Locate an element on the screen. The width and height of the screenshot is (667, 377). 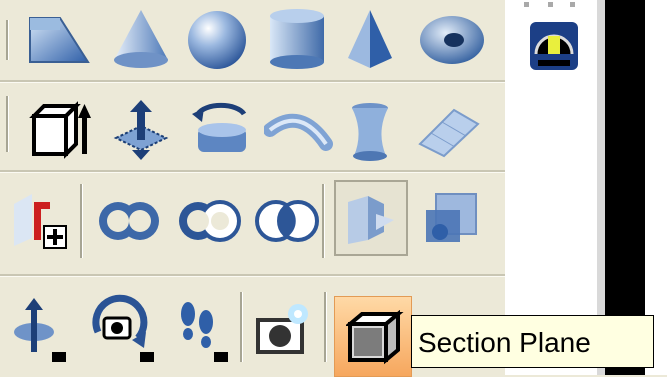
extrude-icon is located at coordinates (62, 131).